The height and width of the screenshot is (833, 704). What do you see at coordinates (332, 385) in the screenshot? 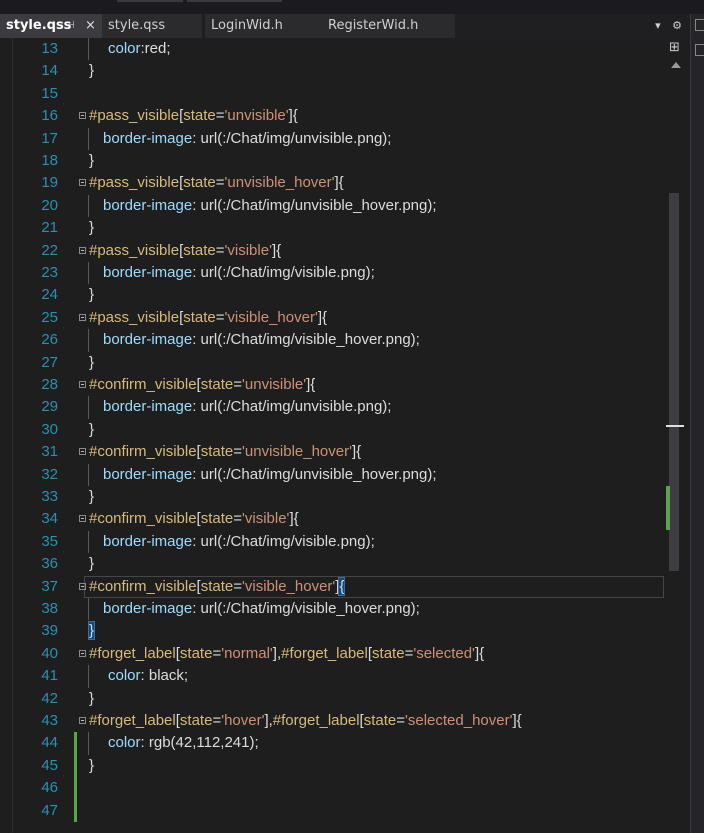
I see `code-line: 28 #confirm_visible[state='unvisible']{` at bounding box center [332, 385].